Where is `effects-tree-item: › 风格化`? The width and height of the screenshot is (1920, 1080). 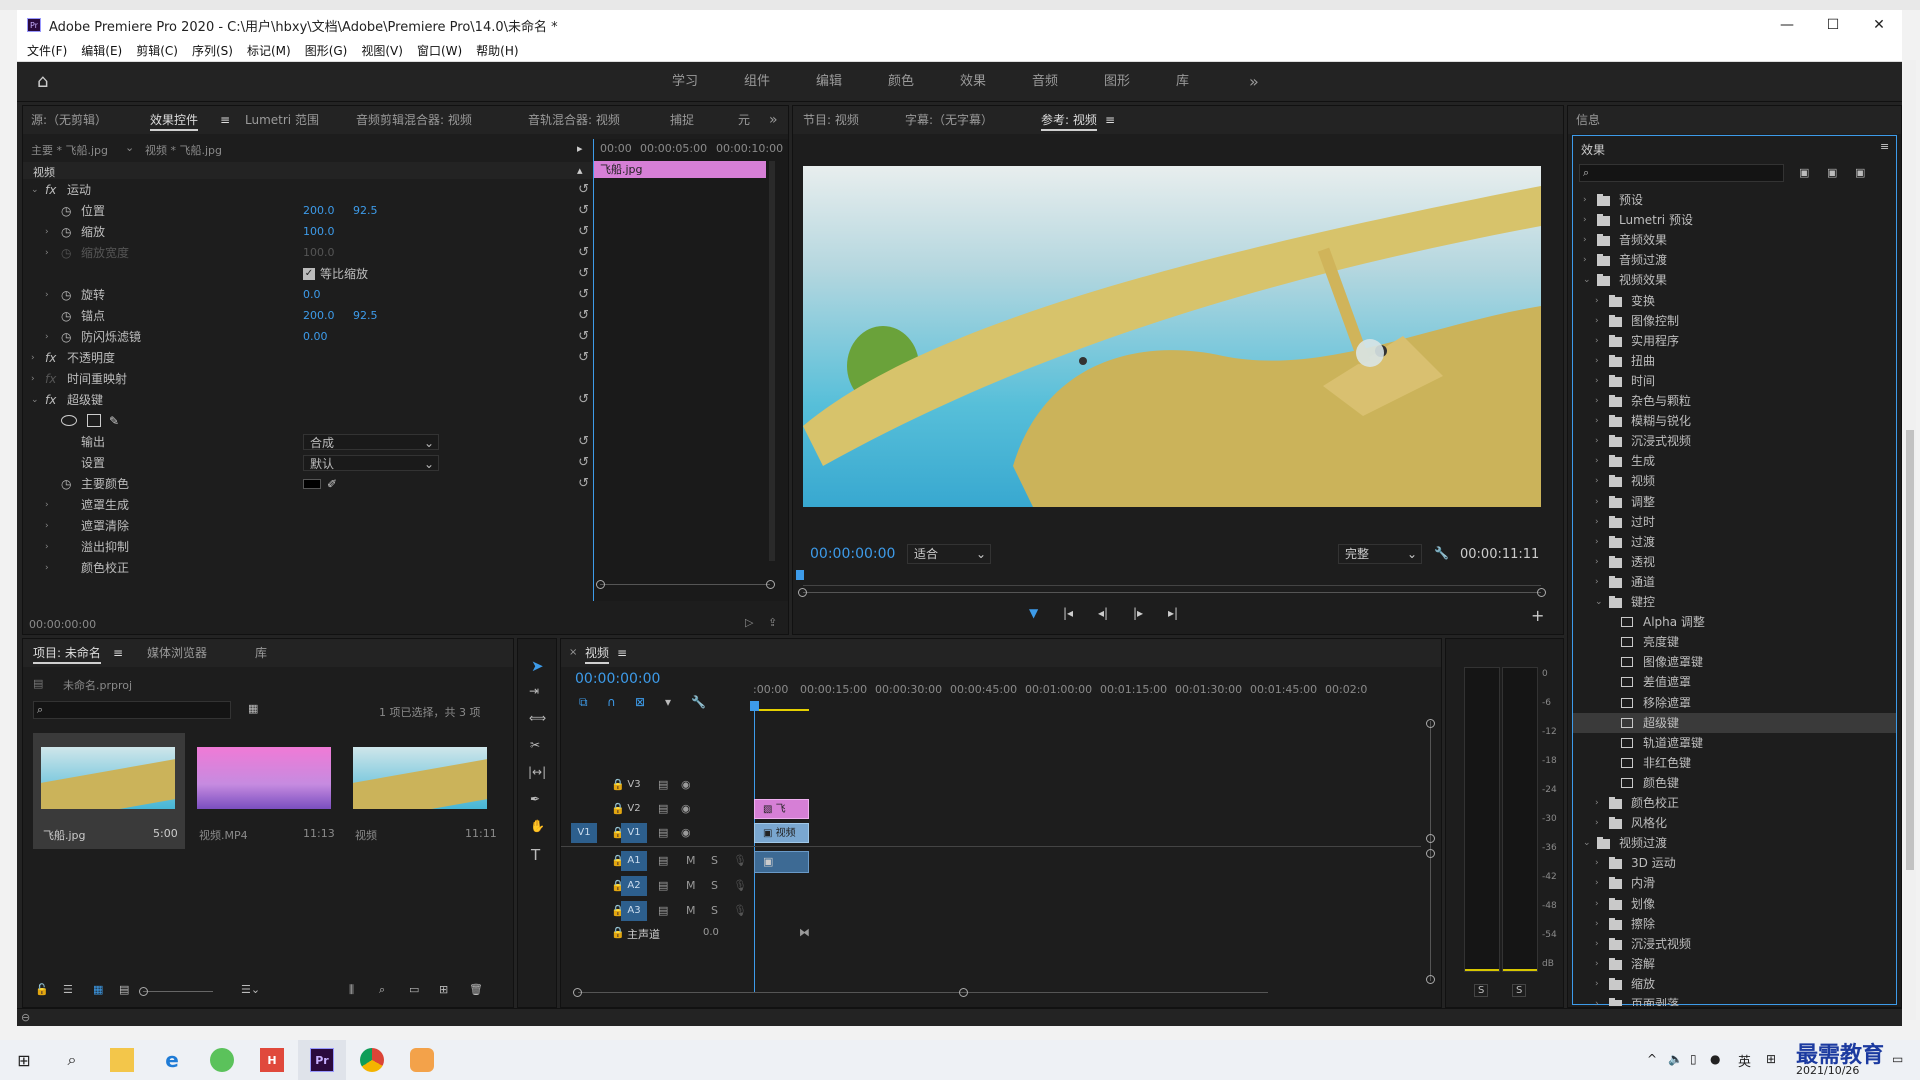
effects-tree-item: › 风格化 is located at coordinates (1734, 823).